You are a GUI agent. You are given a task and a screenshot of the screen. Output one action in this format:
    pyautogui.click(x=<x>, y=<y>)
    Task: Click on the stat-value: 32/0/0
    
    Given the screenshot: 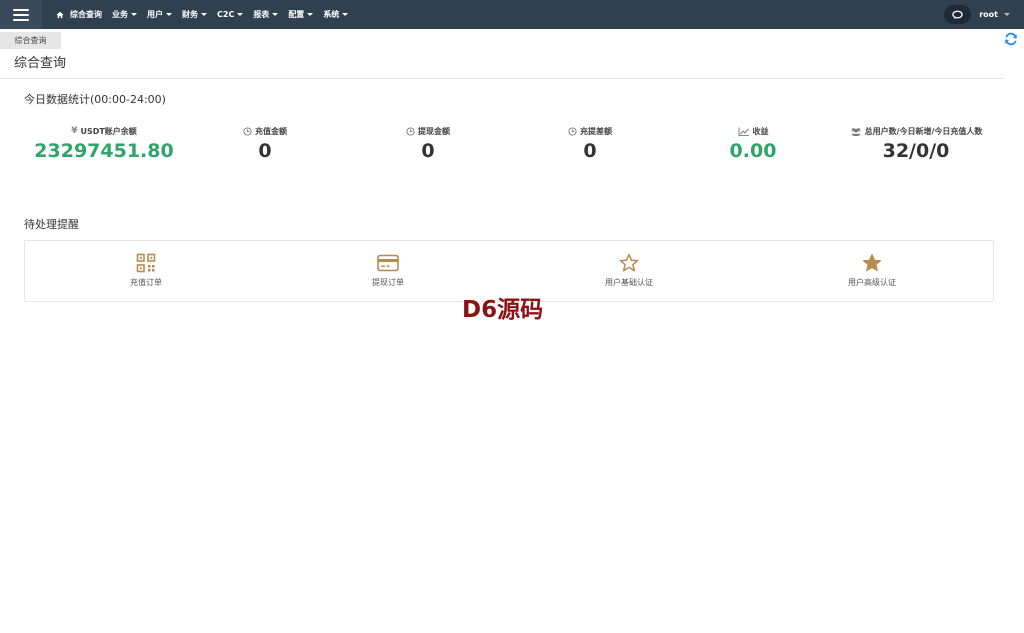 What is the action you would take?
    pyautogui.click(x=916, y=151)
    